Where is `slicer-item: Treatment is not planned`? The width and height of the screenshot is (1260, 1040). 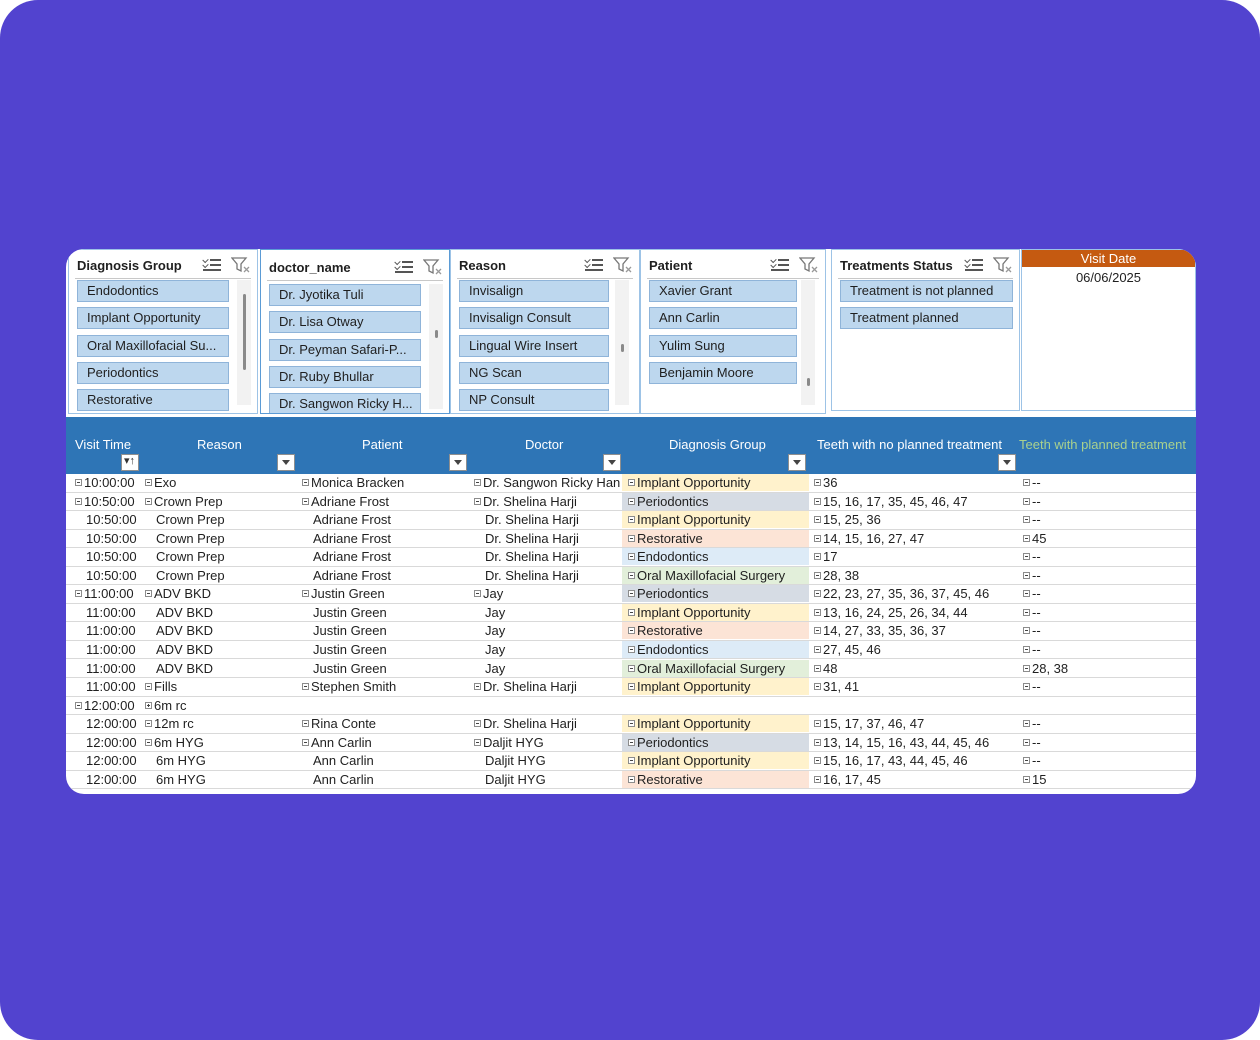 slicer-item: Treatment is not planned is located at coordinates (926, 291).